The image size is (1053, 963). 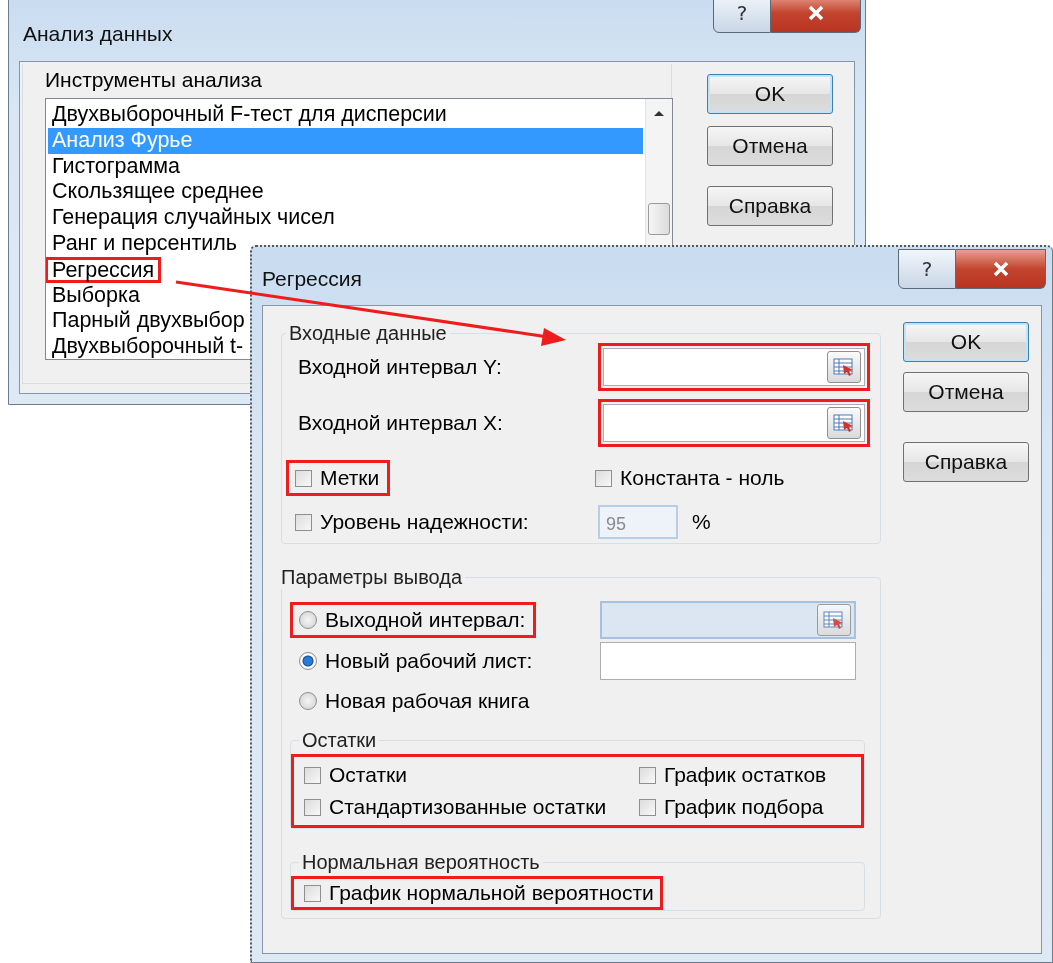 I want to click on unit-label: %, so click(x=701, y=522).